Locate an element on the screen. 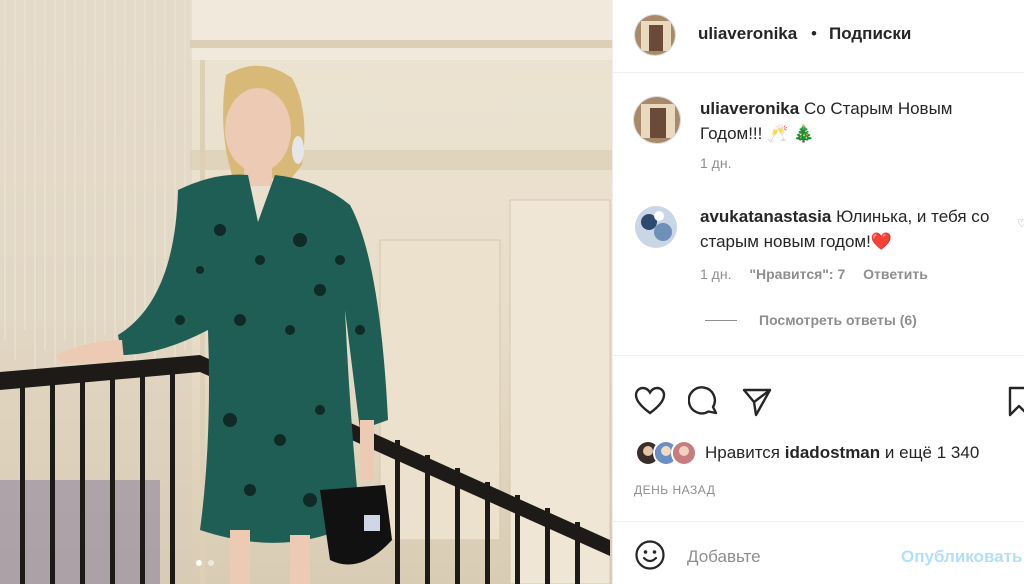 This screenshot has height=584, width=1024. view-replies-button: Посмотреть ответы (6) is located at coordinates (811, 320).